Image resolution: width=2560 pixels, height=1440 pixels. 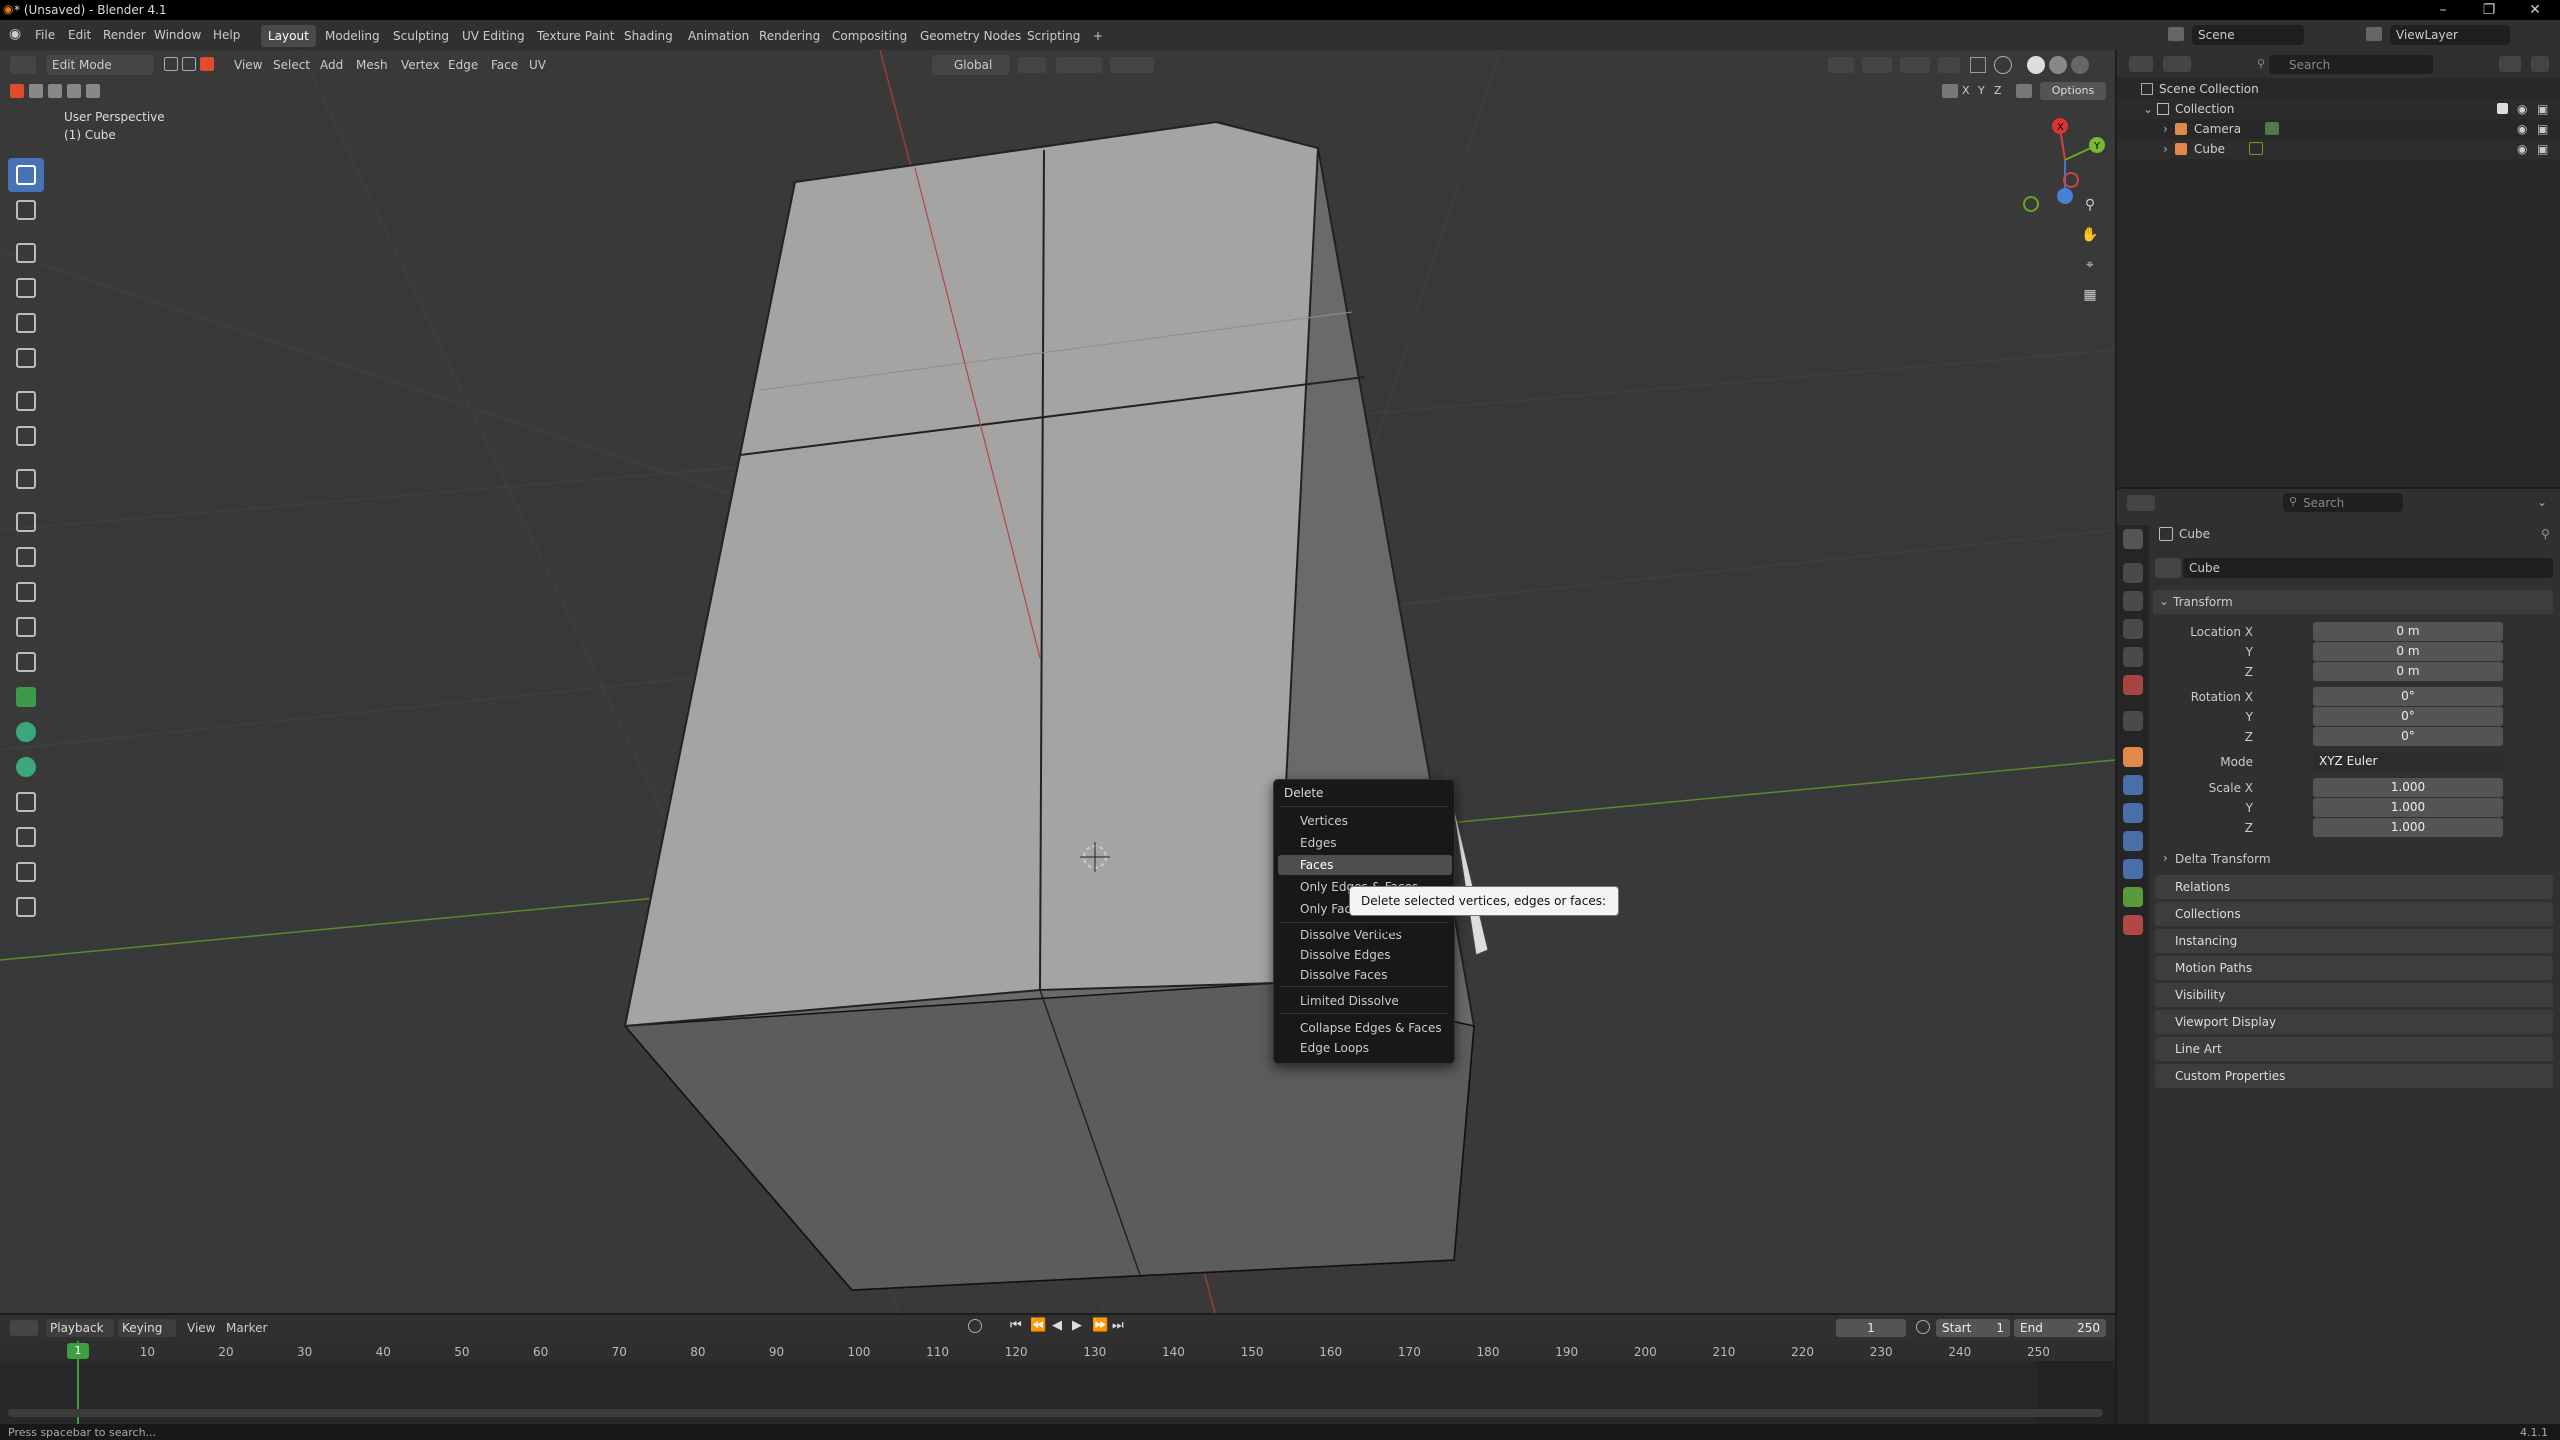 What do you see at coordinates (2540, 64) in the screenshot?
I see `new-collection-icon` at bounding box center [2540, 64].